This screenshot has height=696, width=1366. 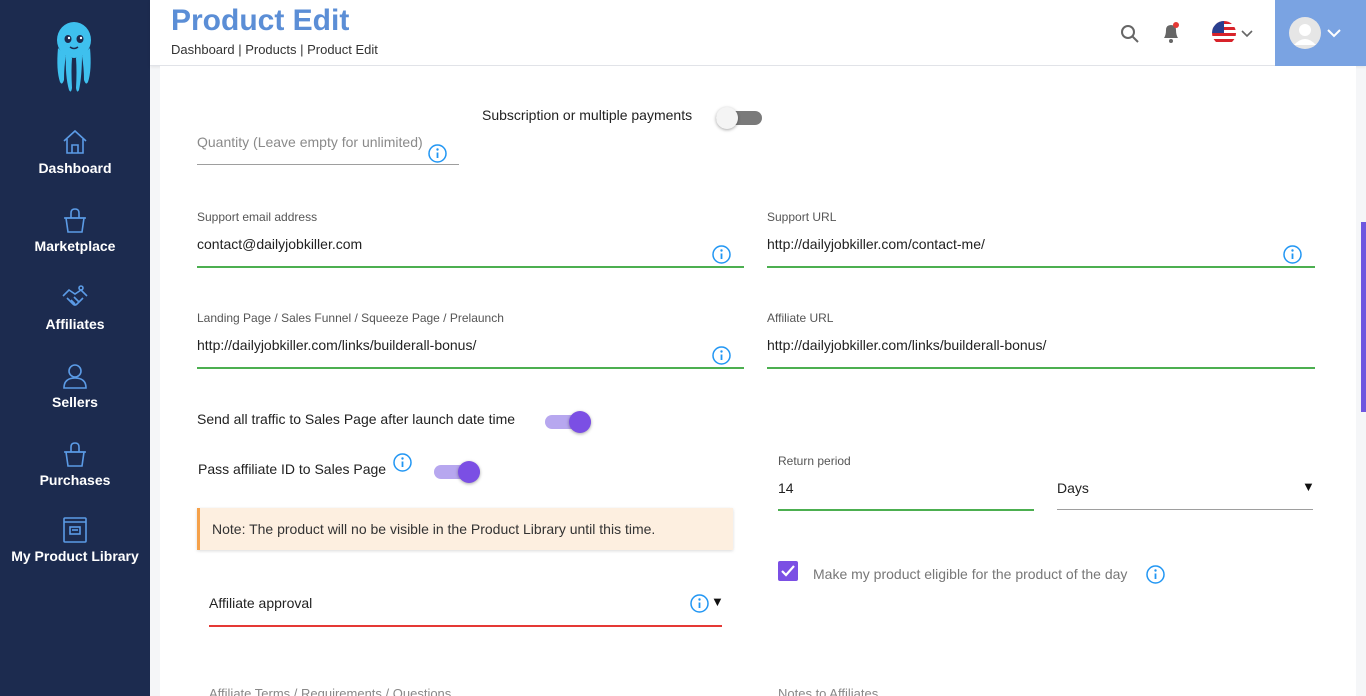 What do you see at coordinates (1185, 509) in the screenshot?
I see `return-period-unit-underline` at bounding box center [1185, 509].